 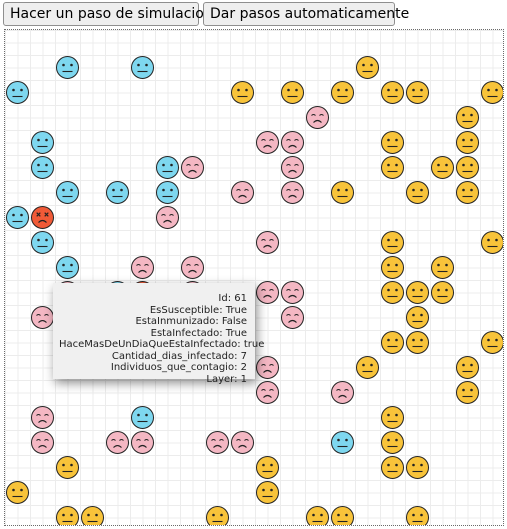 What do you see at coordinates (162, 344) in the screenshot?
I see `tooltip-more-than-one-day: HaceMasDeUnDiaQueEstaInfectado: true` at bounding box center [162, 344].